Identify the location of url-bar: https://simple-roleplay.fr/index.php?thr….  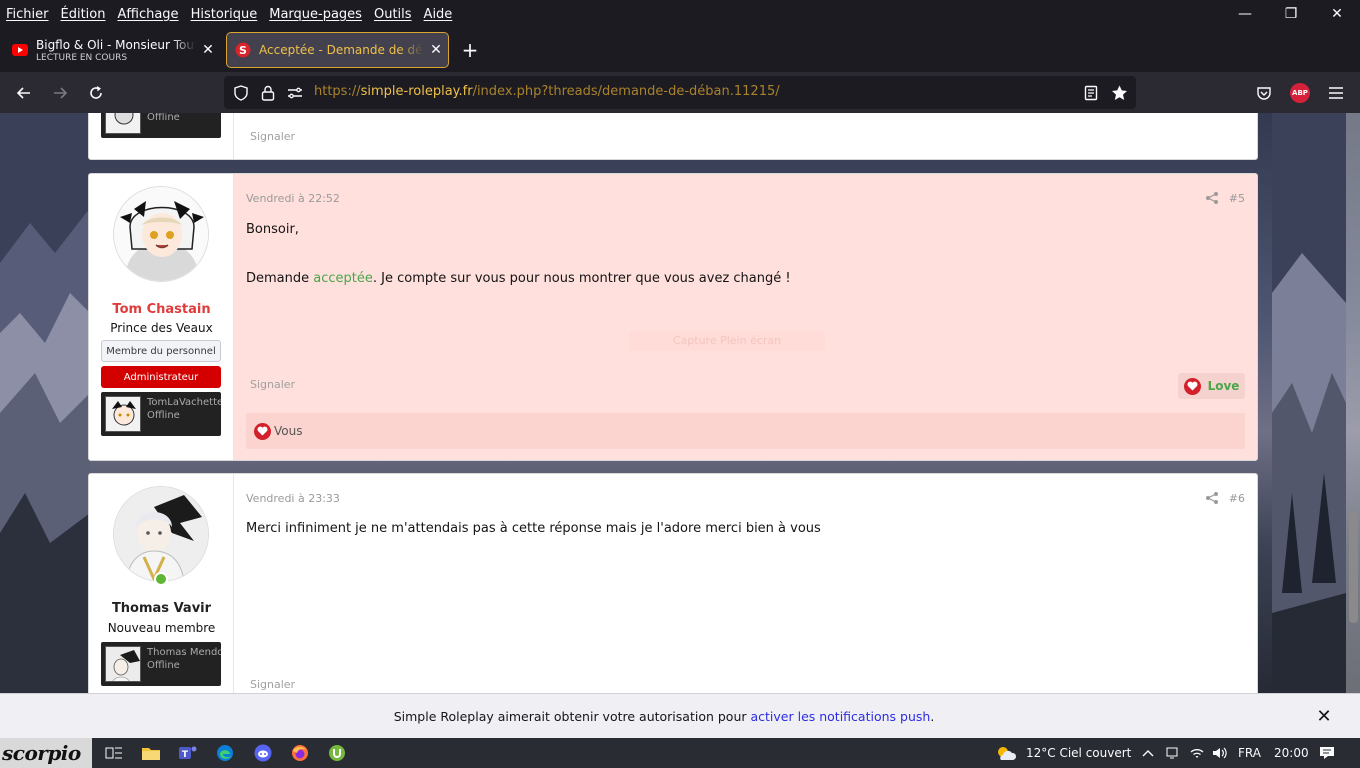
(680, 92).